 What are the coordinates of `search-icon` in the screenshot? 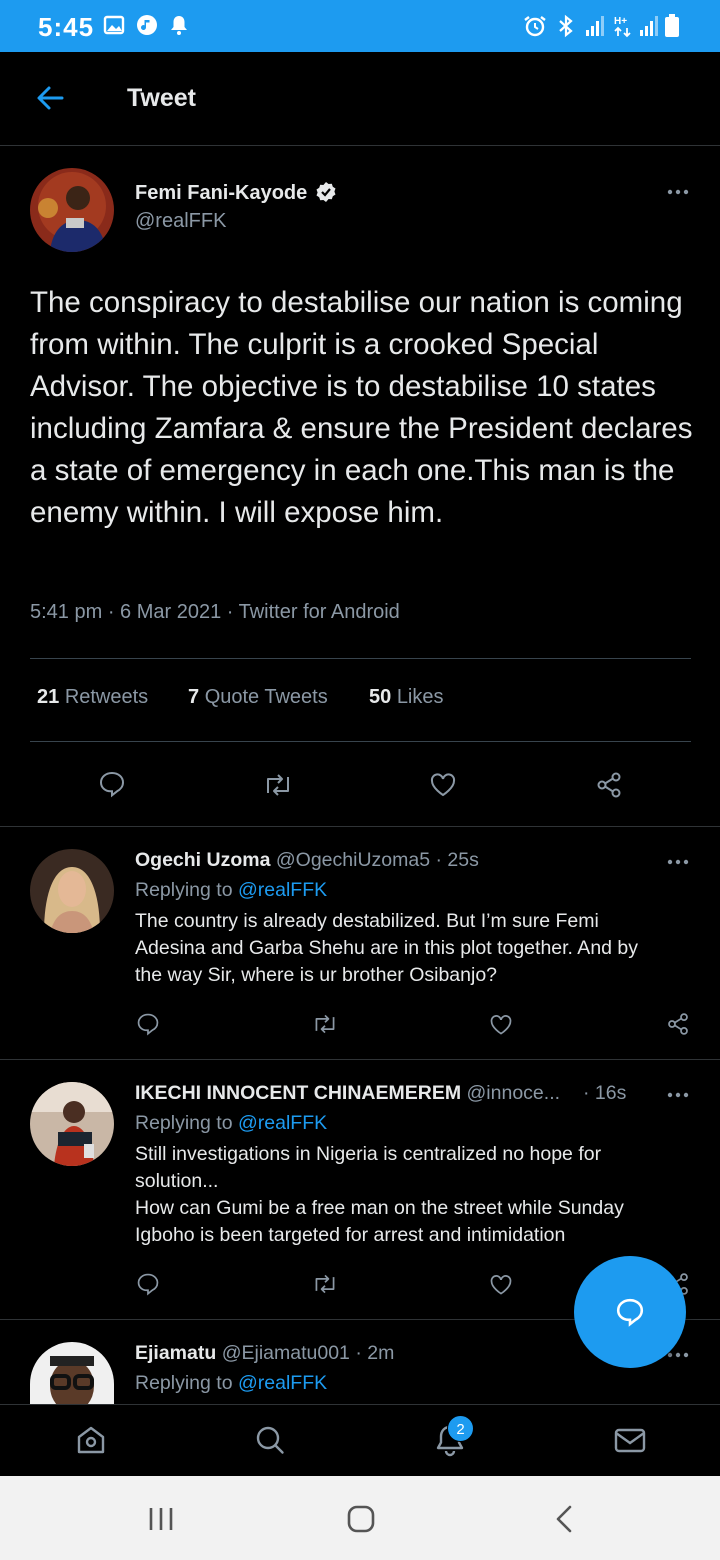 It's located at (270, 1440).